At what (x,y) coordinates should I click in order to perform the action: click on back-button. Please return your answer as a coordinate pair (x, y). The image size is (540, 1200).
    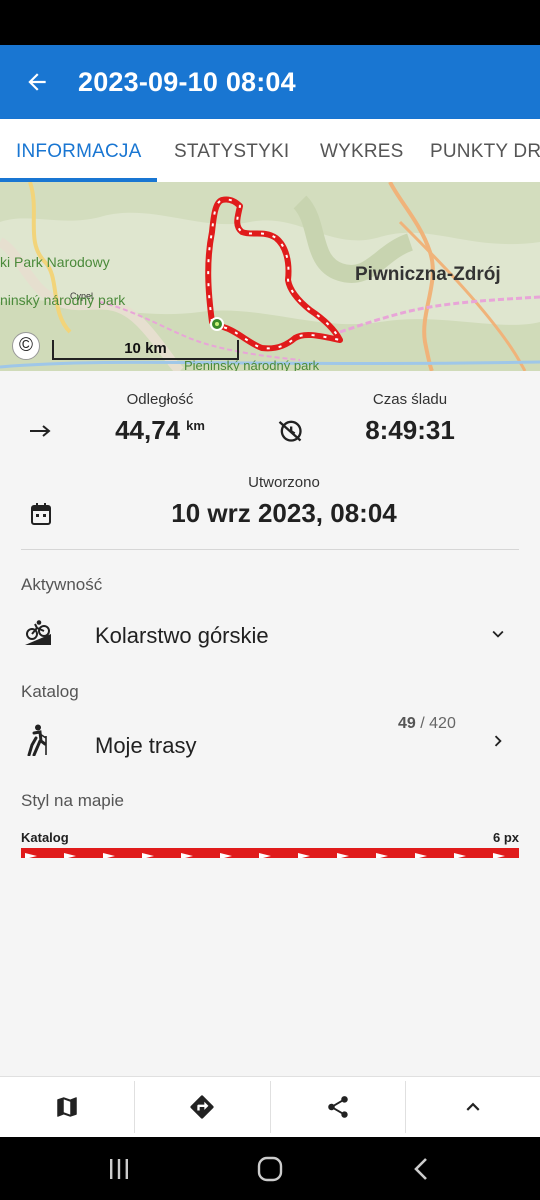
    Looking at the image, I should click on (37, 82).